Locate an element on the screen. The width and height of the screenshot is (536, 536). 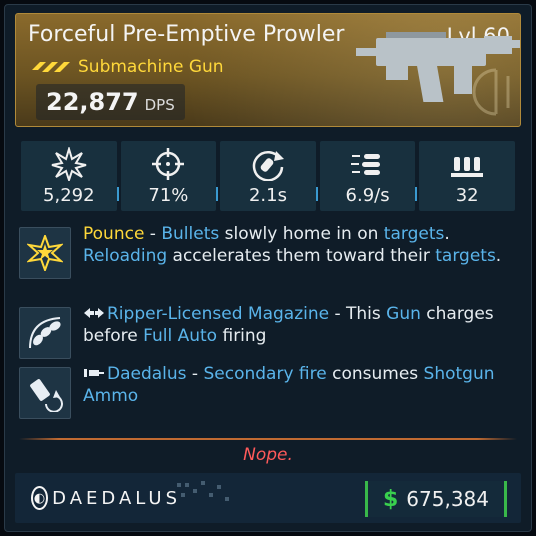
item-type: Submachine Gun is located at coordinates (151, 67).